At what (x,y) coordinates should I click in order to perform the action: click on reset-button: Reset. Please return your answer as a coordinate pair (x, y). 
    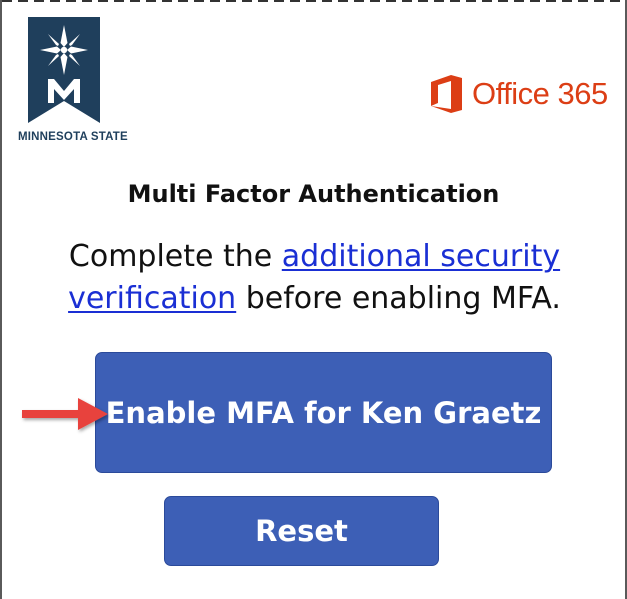
    Looking at the image, I should click on (301, 531).